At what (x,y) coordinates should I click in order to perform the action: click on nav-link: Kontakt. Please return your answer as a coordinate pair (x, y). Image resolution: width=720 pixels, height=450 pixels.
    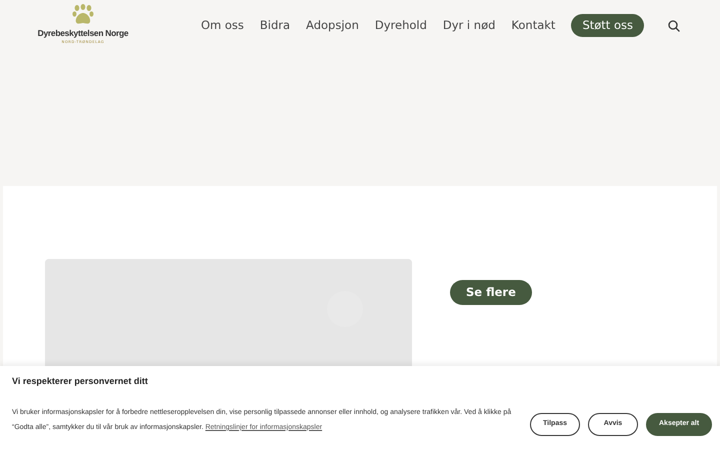
    Looking at the image, I should click on (533, 25).